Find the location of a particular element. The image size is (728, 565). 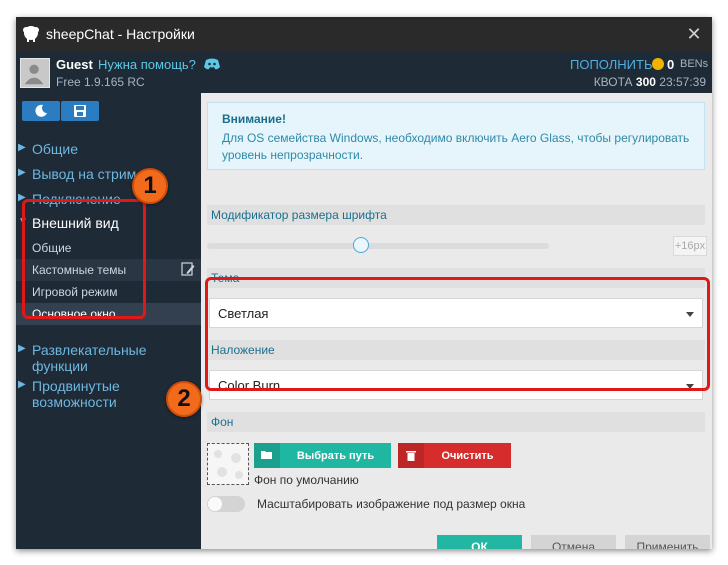

moon-icon is located at coordinates (41, 110).